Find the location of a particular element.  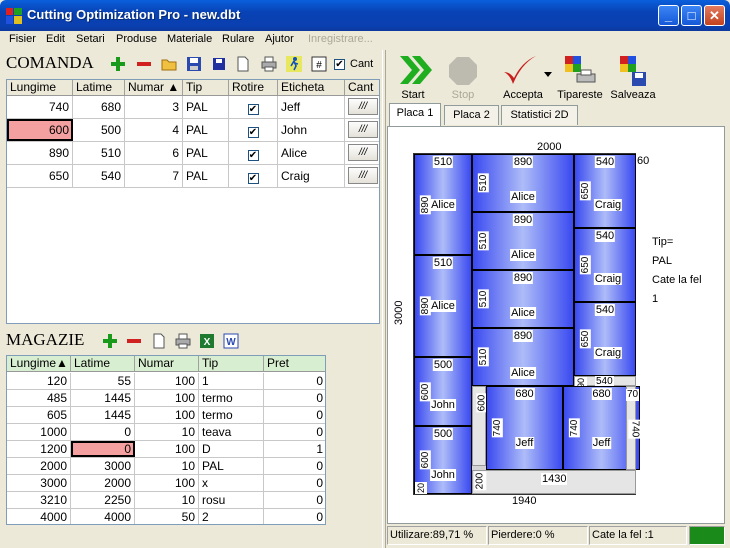

menu-rulare: Rulare is located at coordinates (238, 39).